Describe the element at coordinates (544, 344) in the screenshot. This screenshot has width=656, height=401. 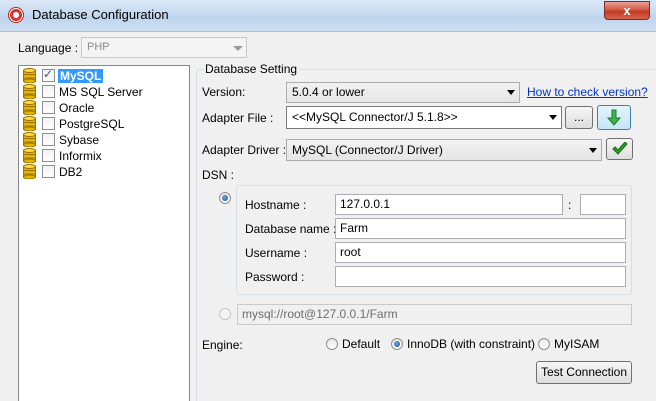
I see `engine-myisam-radio` at that location.